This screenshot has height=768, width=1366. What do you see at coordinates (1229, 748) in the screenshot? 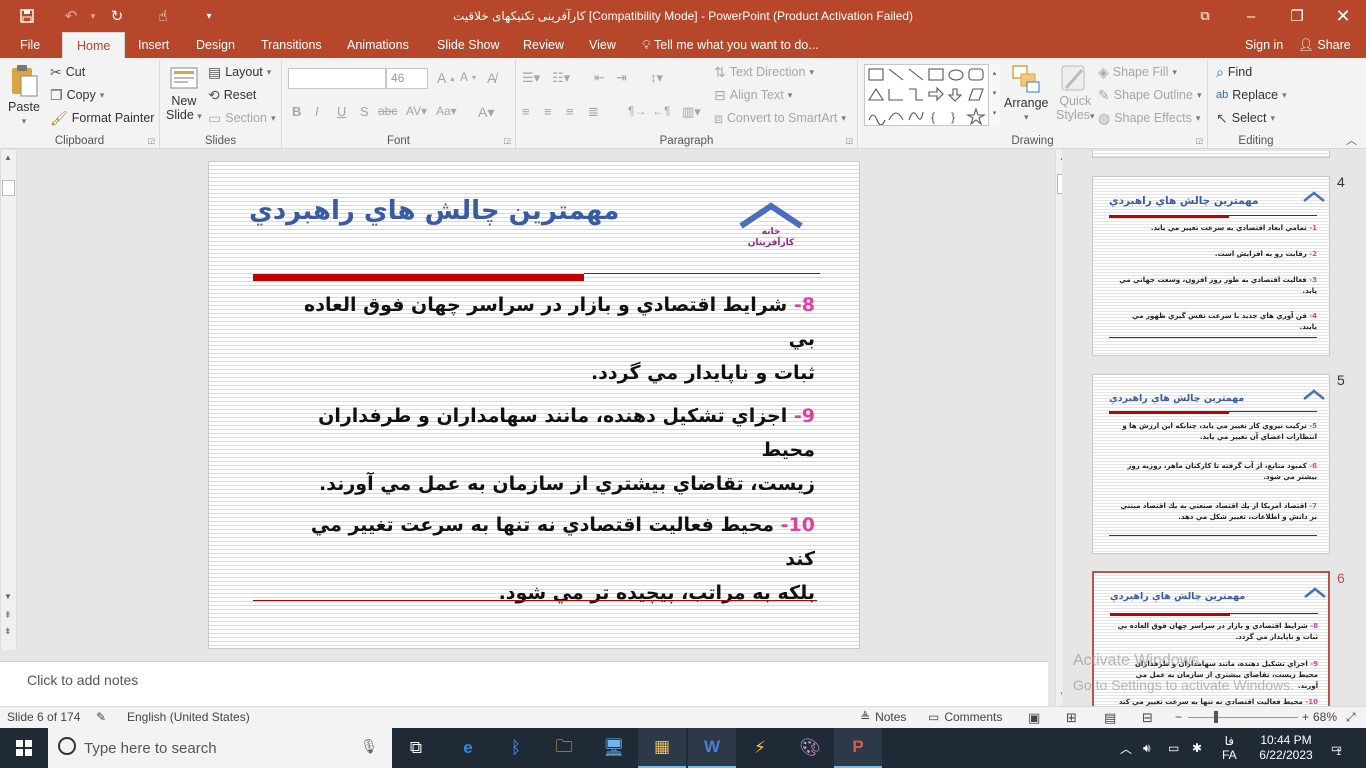
I see `input-language: فا FA` at bounding box center [1229, 748].